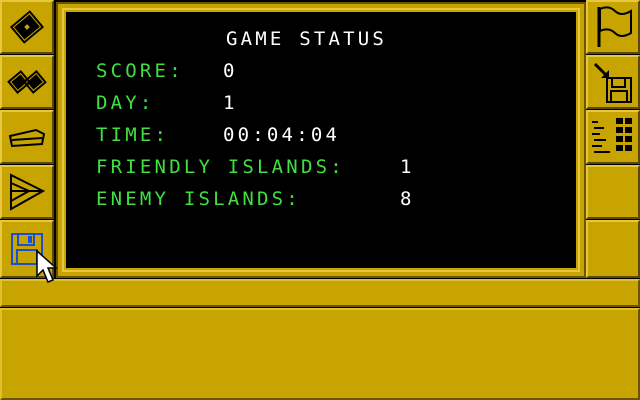  I want to click on time-value: 00:04:04, so click(282, 135).